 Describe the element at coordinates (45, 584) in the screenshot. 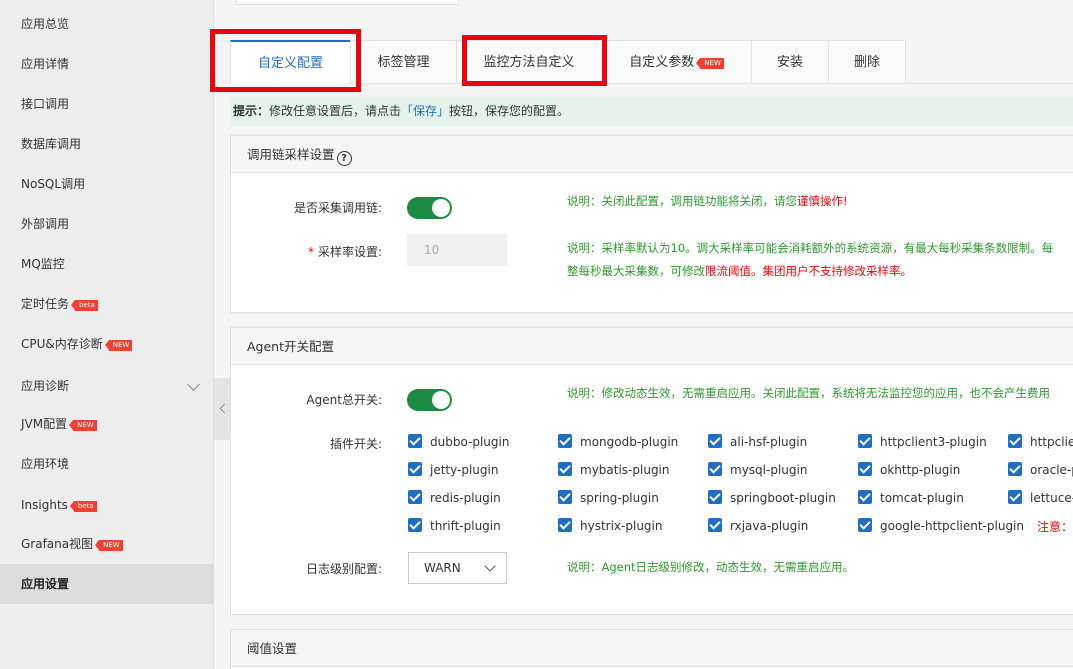

I see `sidebar-item-label: 应用设置` at that location.